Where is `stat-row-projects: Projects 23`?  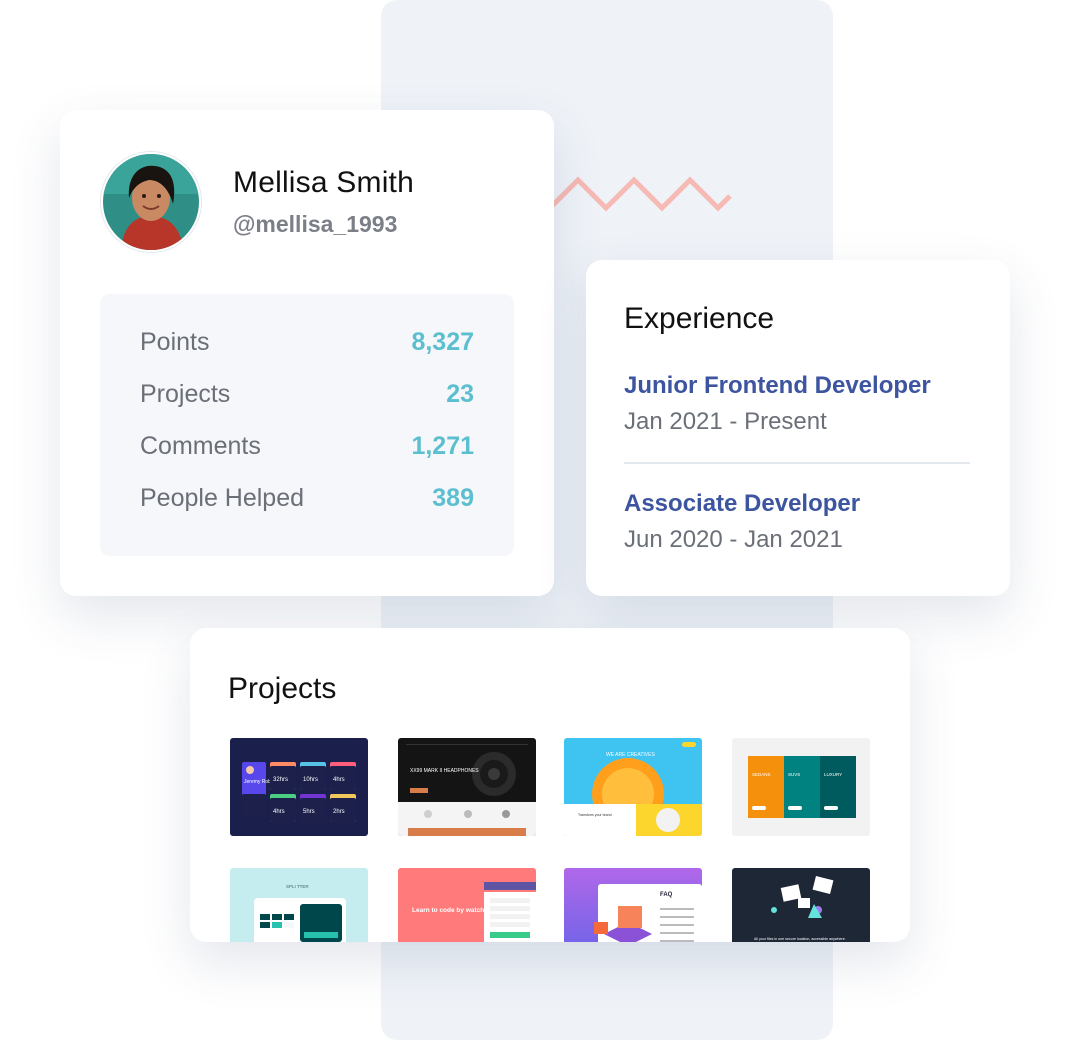 stat-row-projects: Projects 23 is located at coordinates (307, 394).